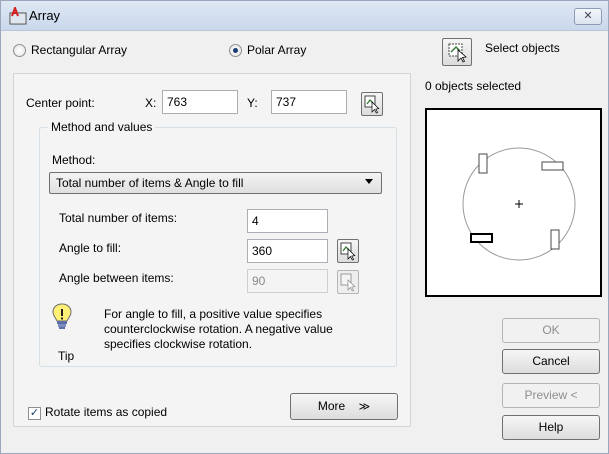  I want to click on close-button: ✕, so click(588, 16).